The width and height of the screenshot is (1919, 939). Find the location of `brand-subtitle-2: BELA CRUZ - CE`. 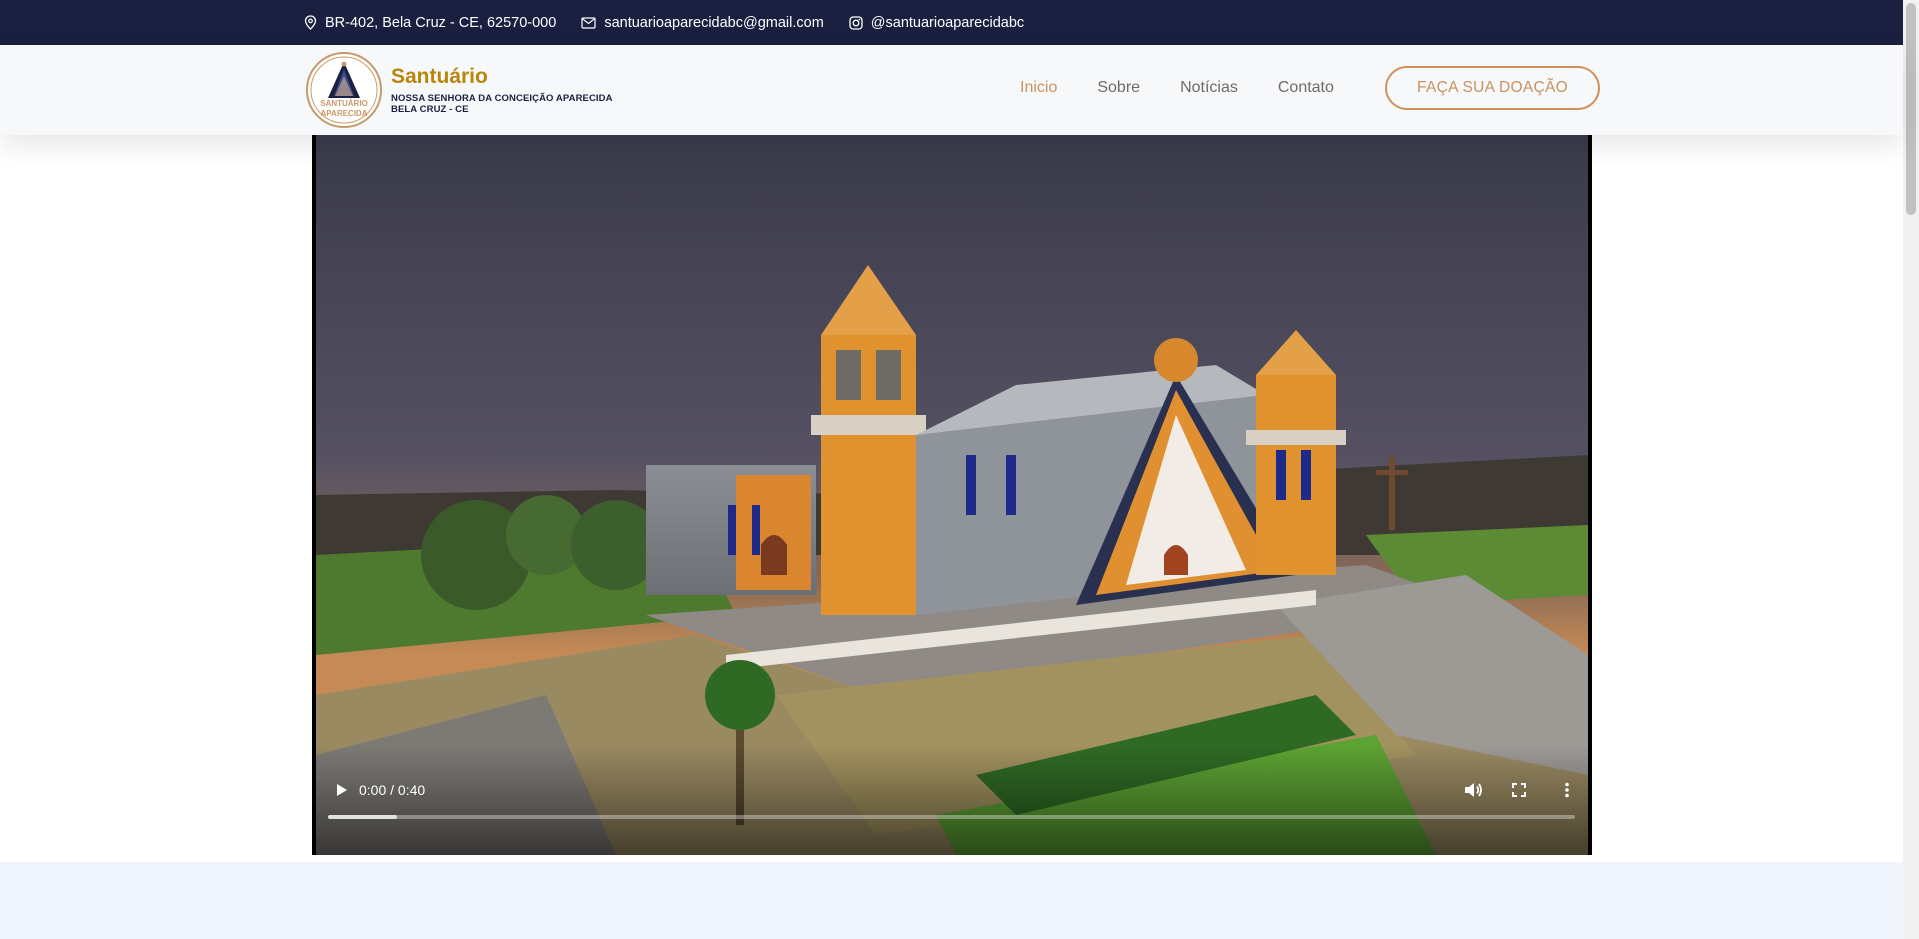

brand-subtitle-2: BELA CRUZ - CE is located at coordinates (430, 109).